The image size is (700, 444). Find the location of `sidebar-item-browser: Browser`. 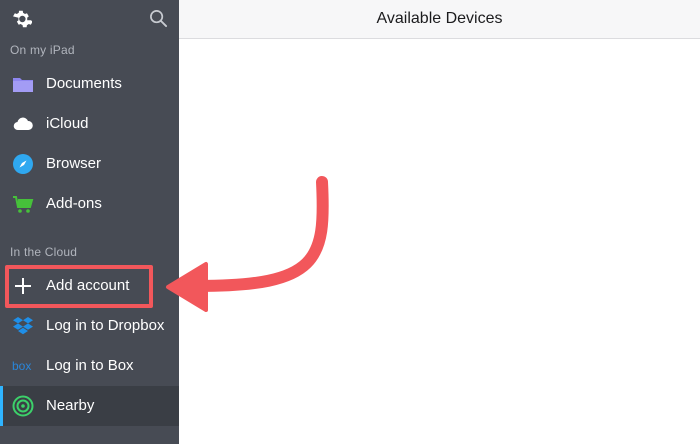

sidebar-item-browser: Browser is located at coordinates (89, 164).